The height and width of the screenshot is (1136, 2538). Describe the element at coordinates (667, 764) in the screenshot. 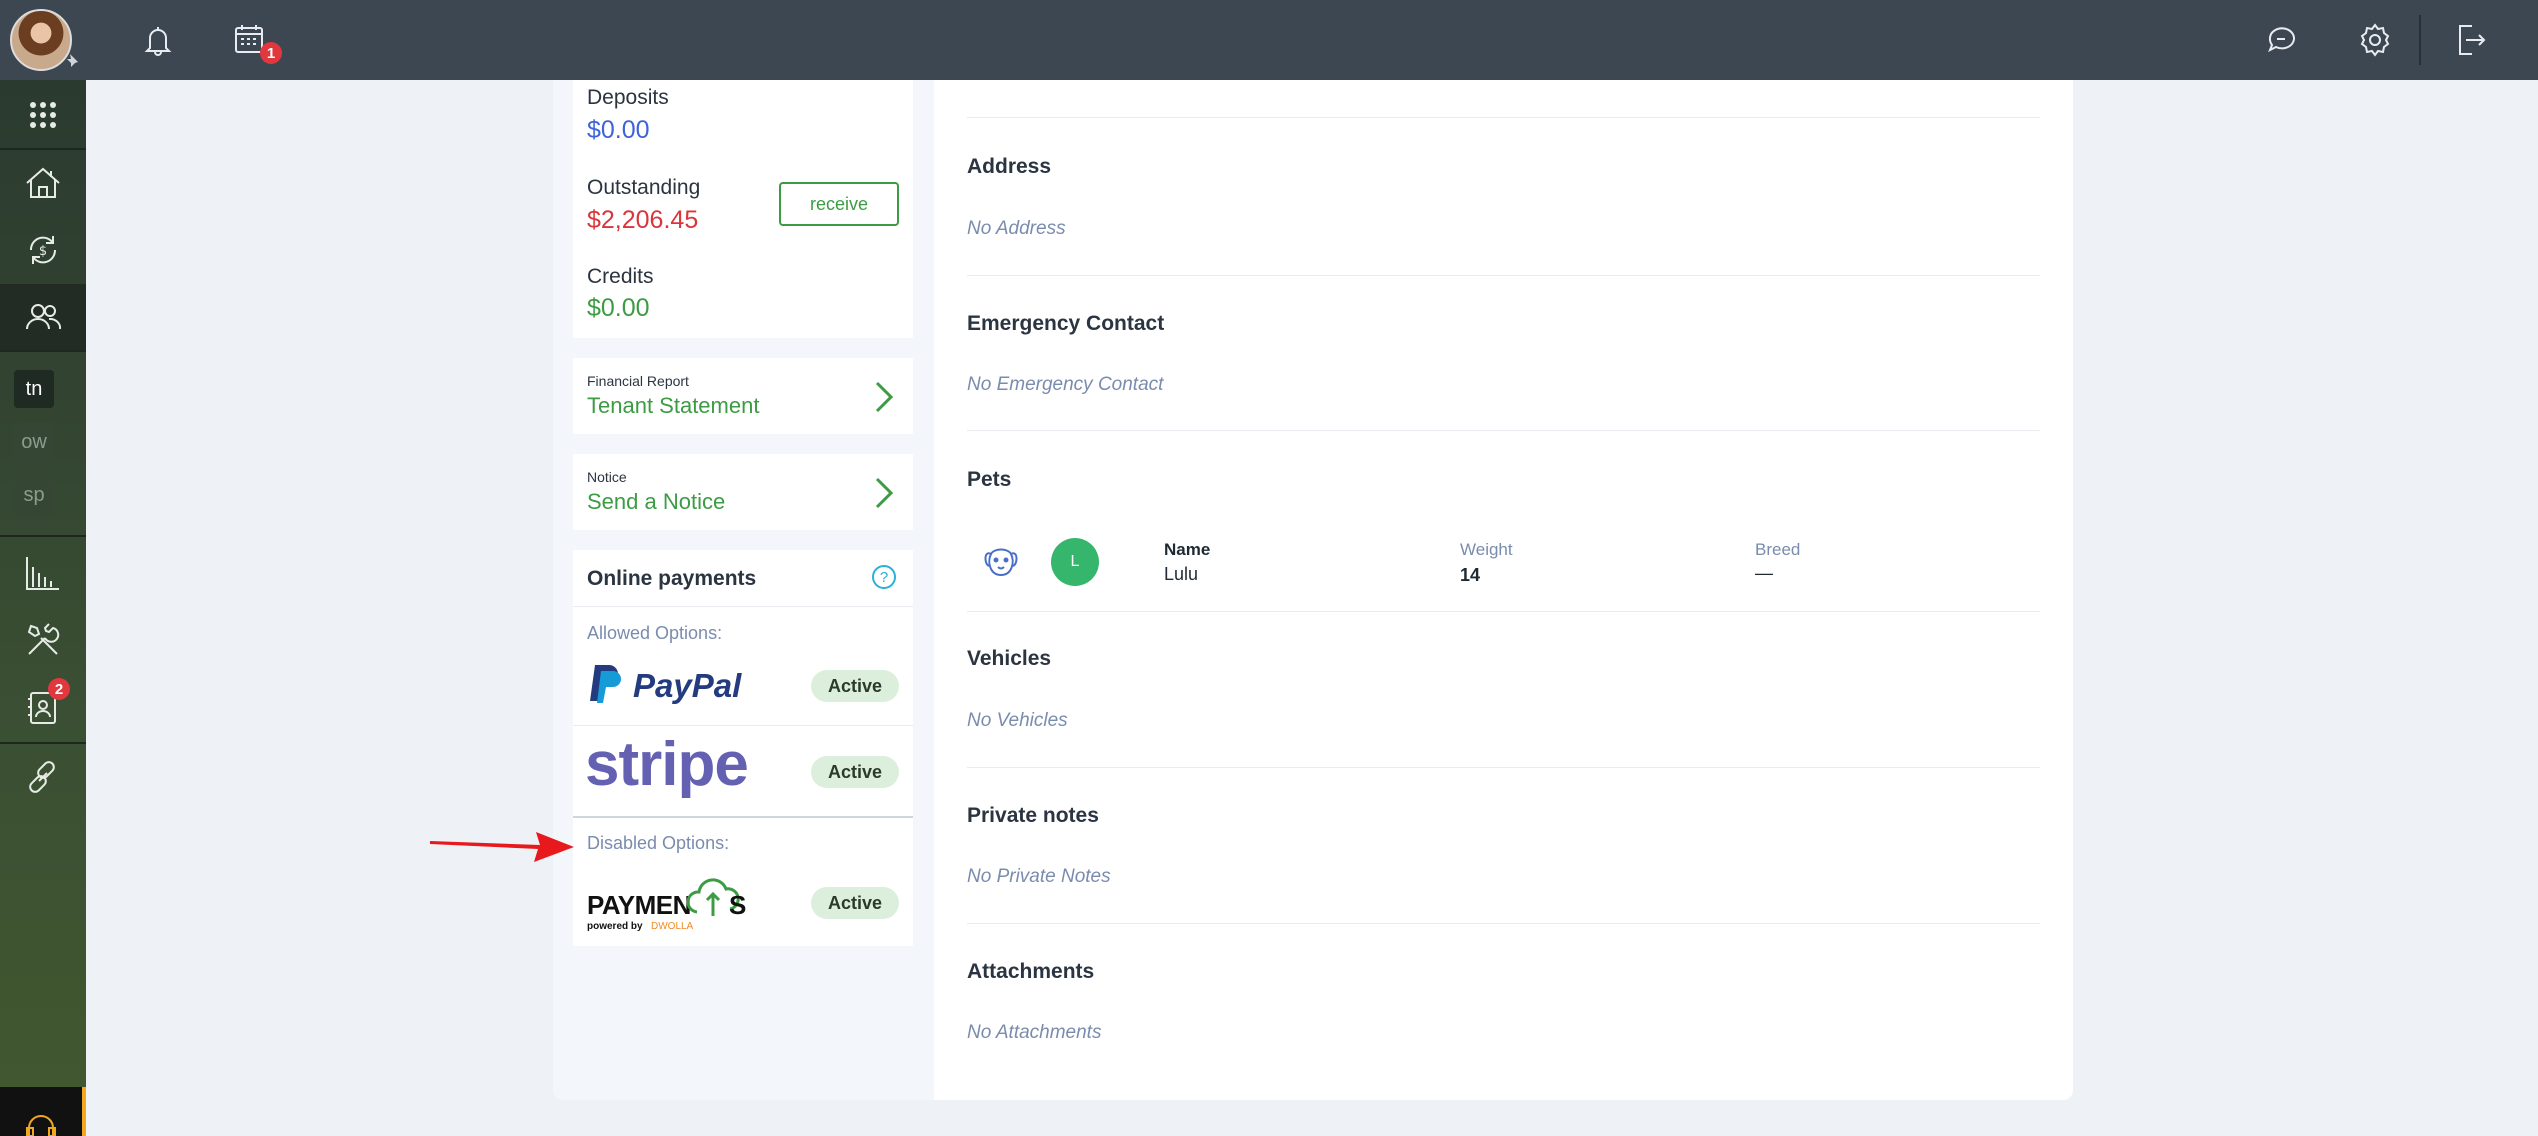

I see `stripe-logo: stripe` at that location.